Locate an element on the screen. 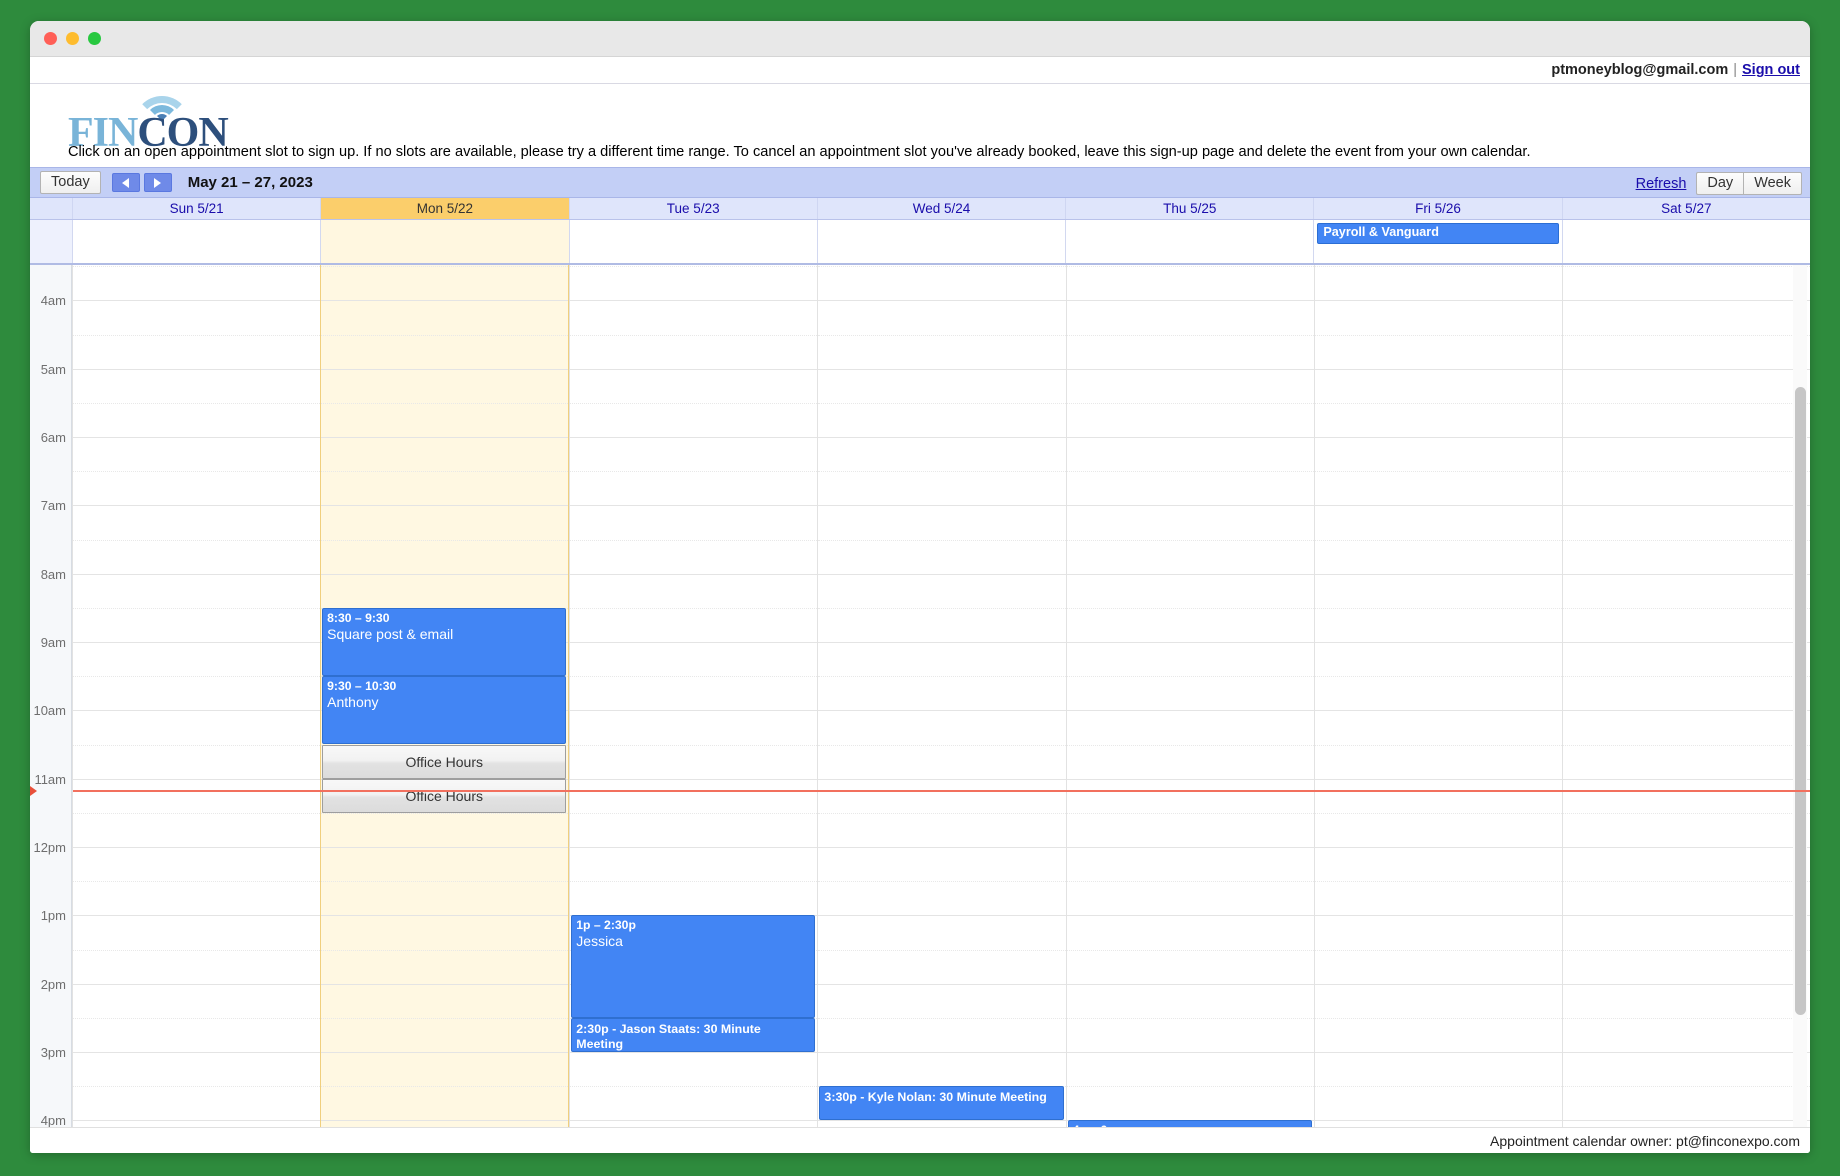 The image size is (1840, 1176). day-header-2: Tue 5/23 is located at coordinates (692, 208).